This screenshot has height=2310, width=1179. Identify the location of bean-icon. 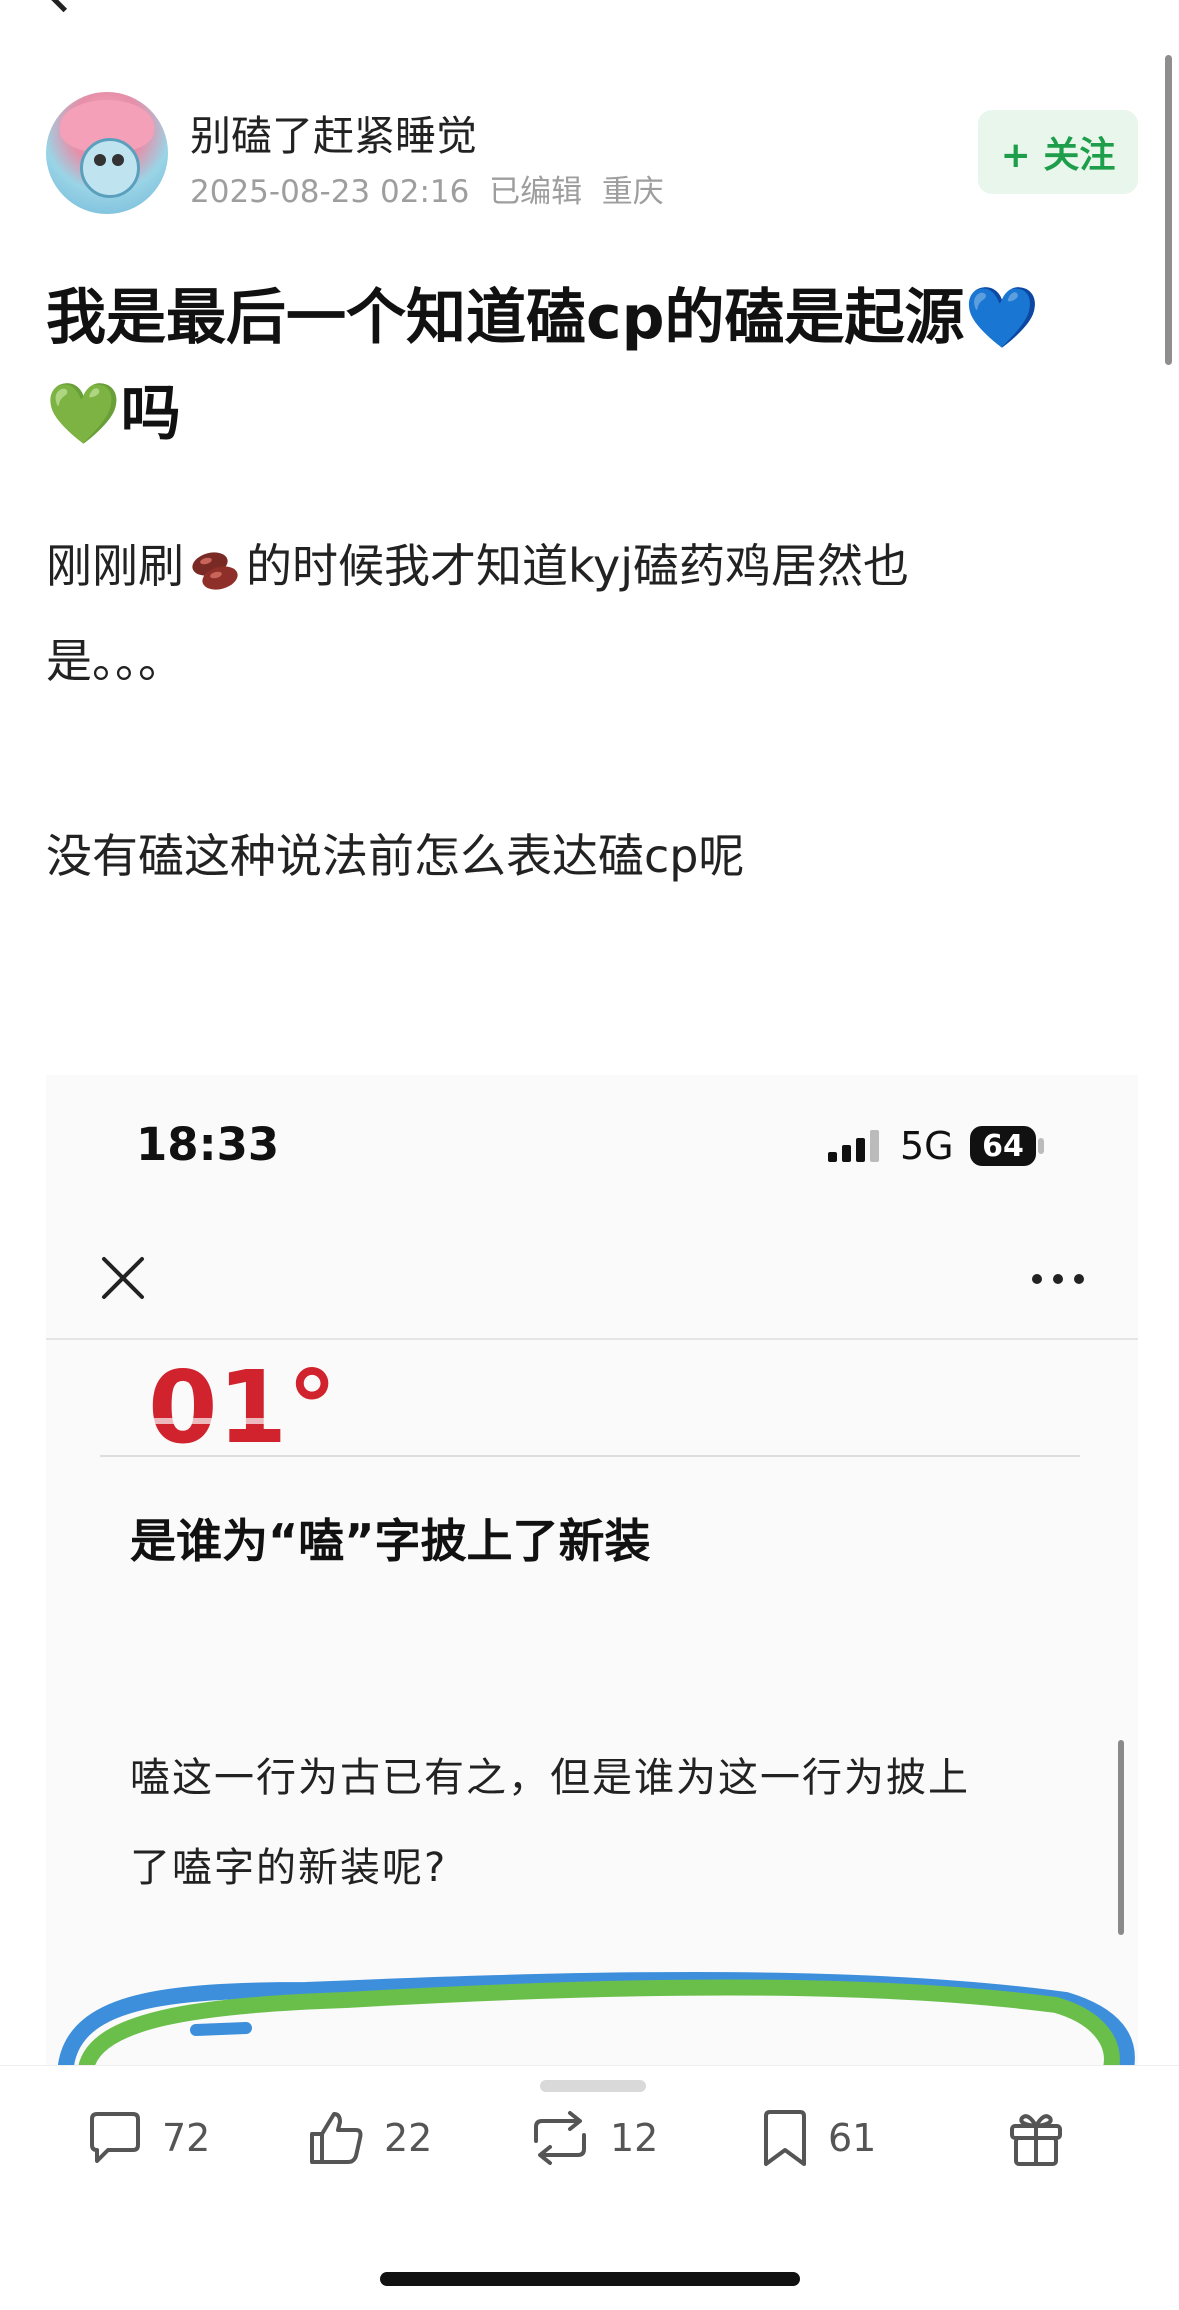
(215, 570).